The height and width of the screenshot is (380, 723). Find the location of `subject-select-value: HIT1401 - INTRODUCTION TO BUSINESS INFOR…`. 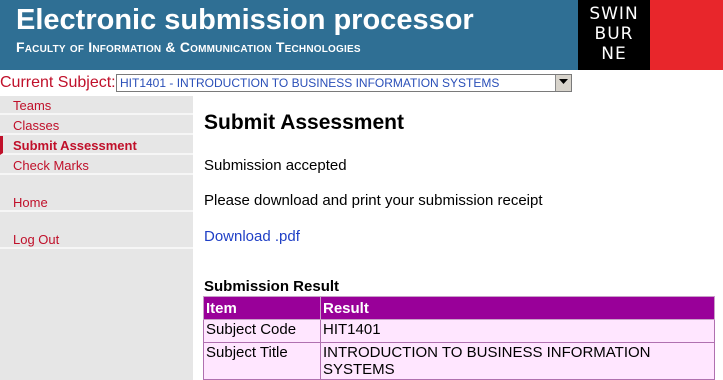

subject-select-value: HIT1401 - INTRODUCTION TO BUSINESS INFOR… is located at coordinates (310, 83).